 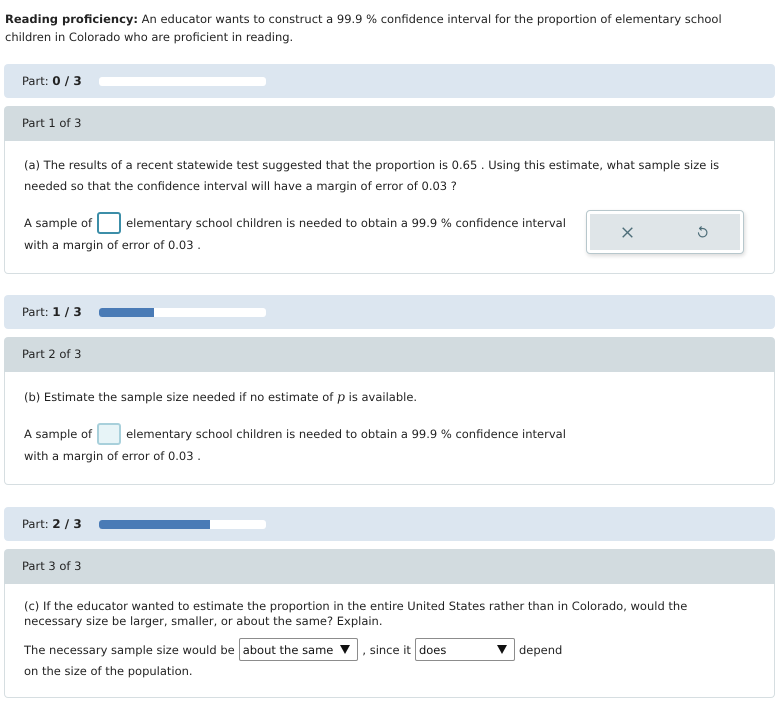 I want to click on question-text: (a) The results of a recent statewide test suggested that the proportion is 0.65 . Using this estimate, what sample size is needed so that the confidence interval will have a margin of error of 0.03 ?, so click(x=372, y=176).